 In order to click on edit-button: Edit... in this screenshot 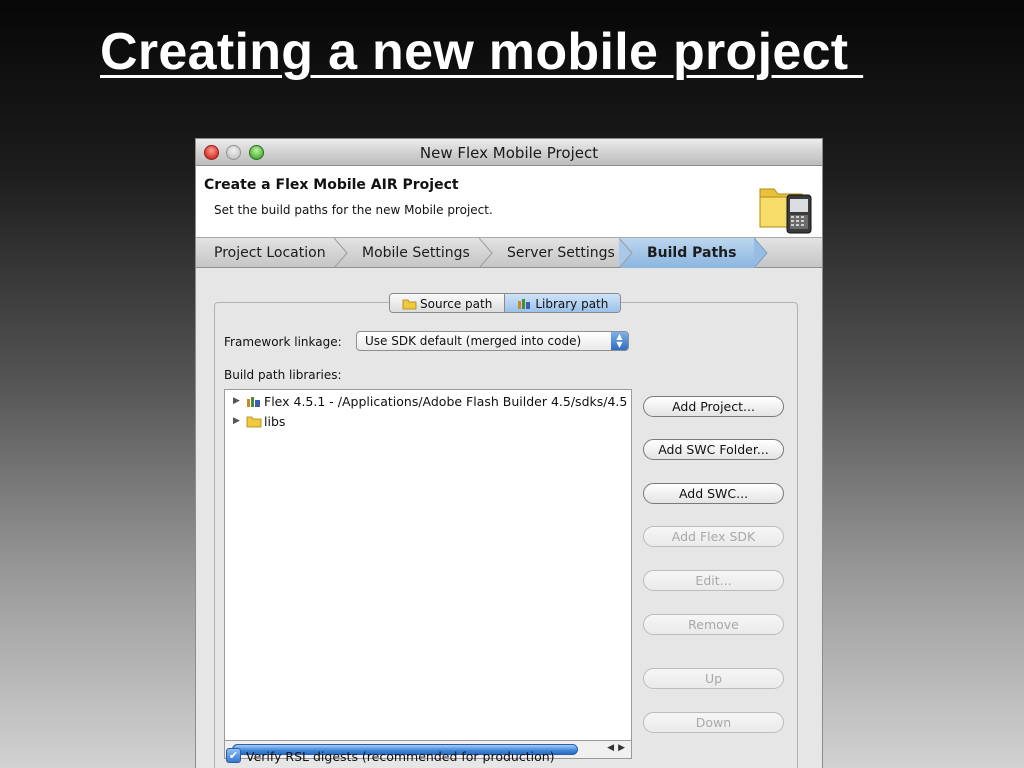, I will do `click(713, 580)`.